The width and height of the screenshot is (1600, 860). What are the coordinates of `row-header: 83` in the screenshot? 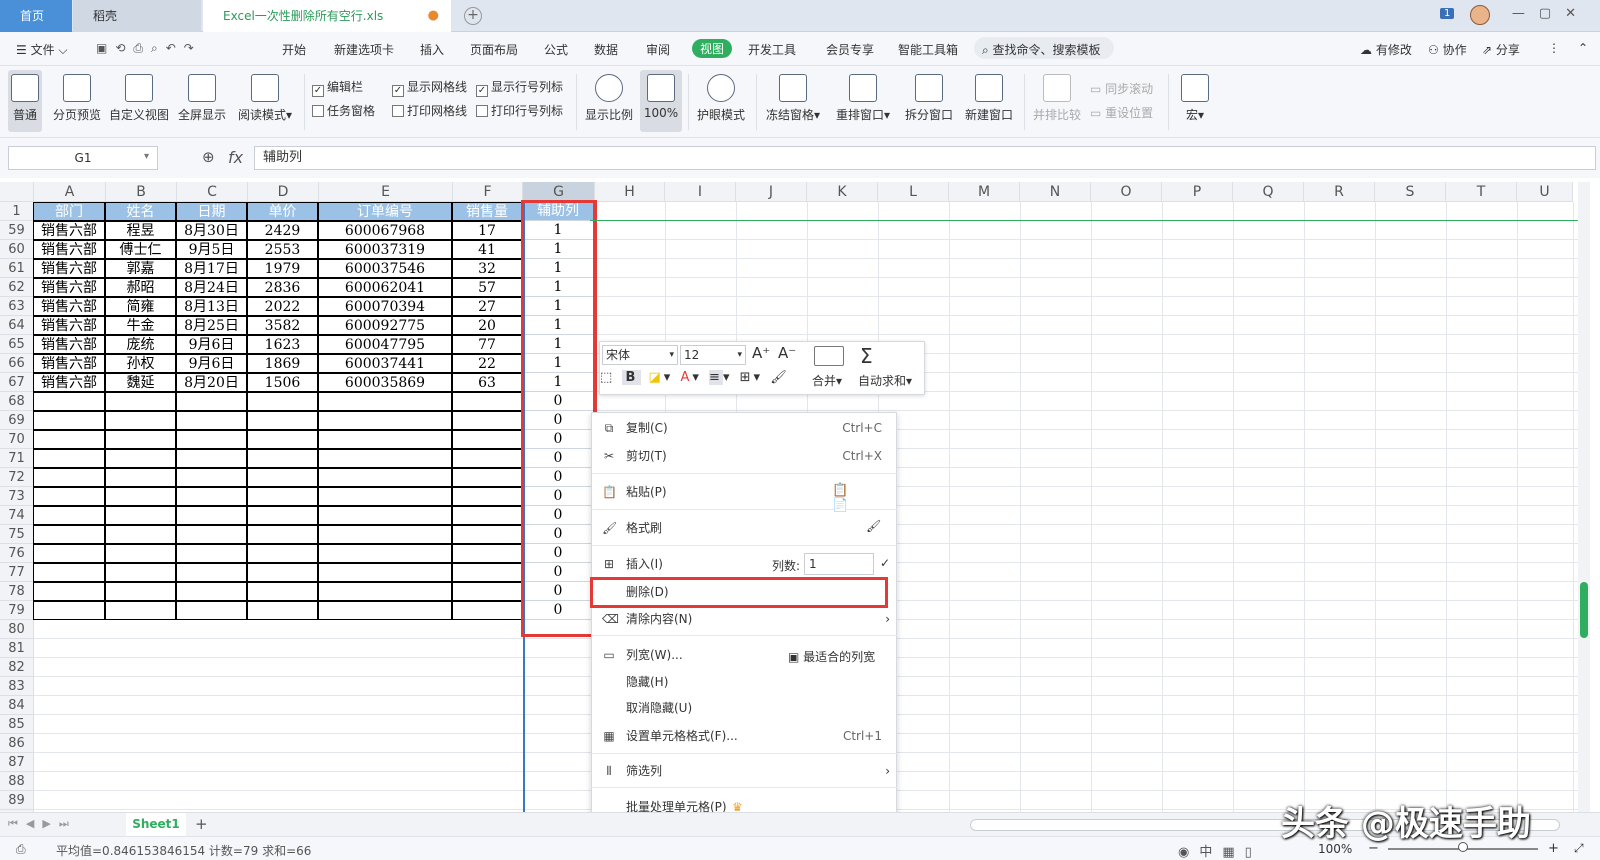 It's located at (17, 686).